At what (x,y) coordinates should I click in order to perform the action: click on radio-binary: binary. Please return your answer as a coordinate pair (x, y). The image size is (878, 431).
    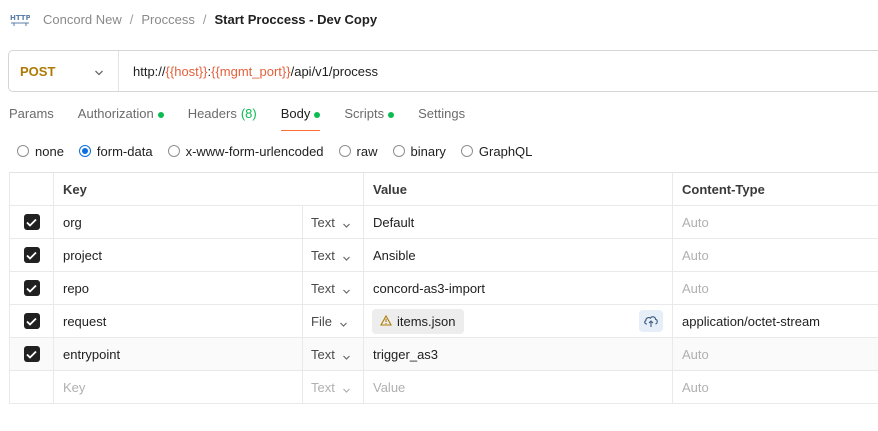
    Looking at the image, I should click on (419, 151).